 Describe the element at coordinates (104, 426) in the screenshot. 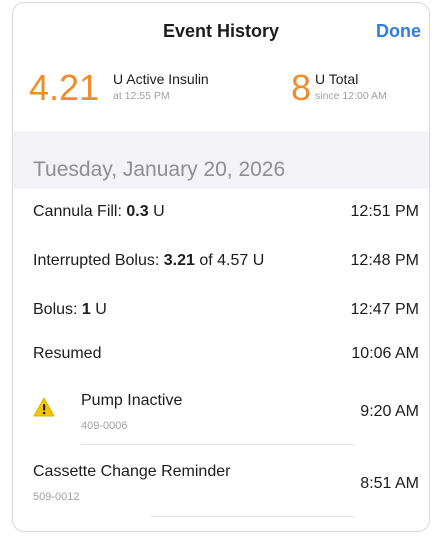

I see `event-code: 409-0006` at that location.